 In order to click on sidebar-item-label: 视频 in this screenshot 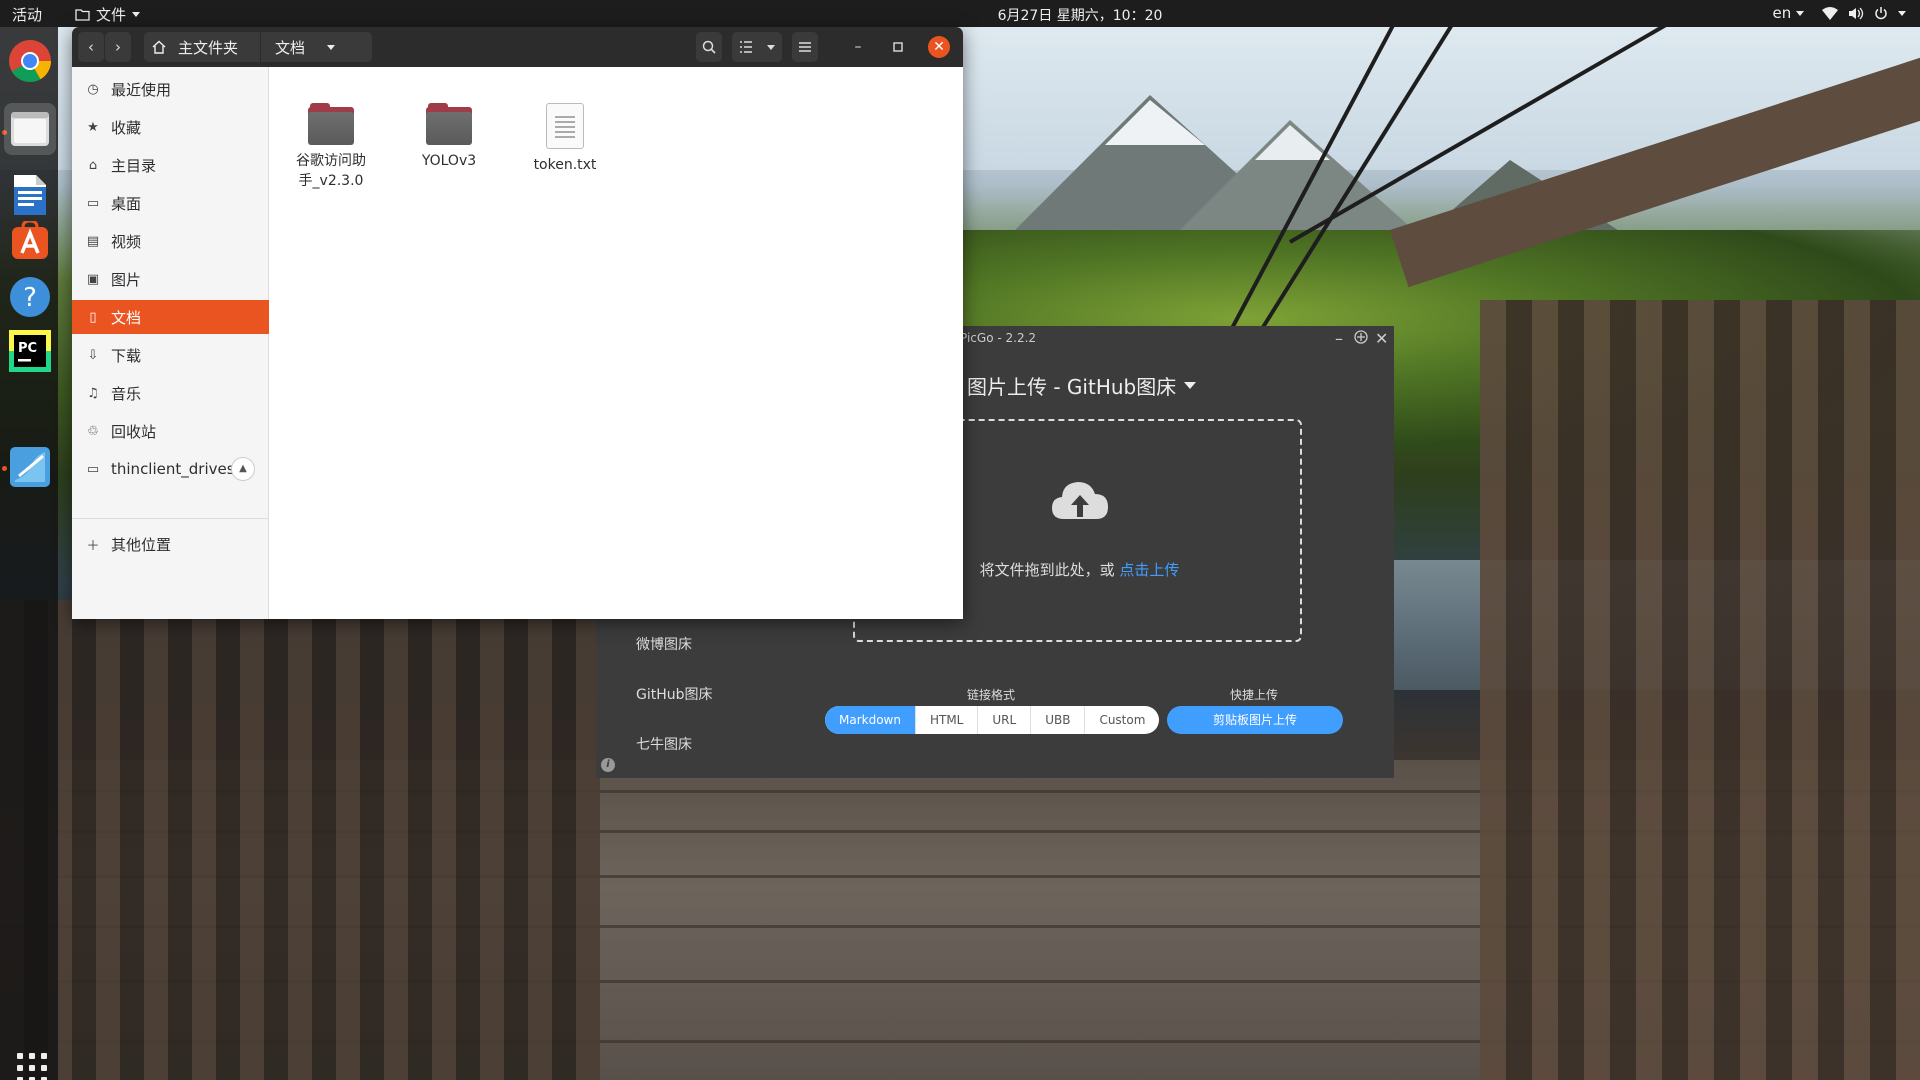, I will do `click(126, 241)`.